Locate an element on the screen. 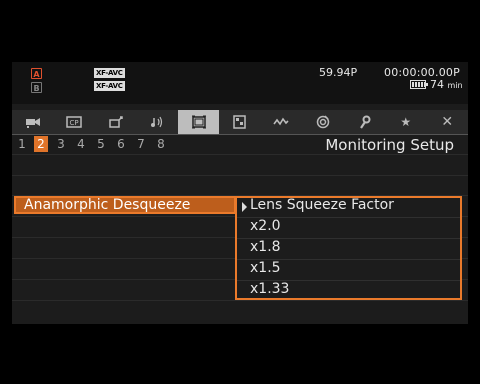 Image resolution: width=480 pixels, height=384 pixels. system-setup-icon is located at coordinates (281, 121).